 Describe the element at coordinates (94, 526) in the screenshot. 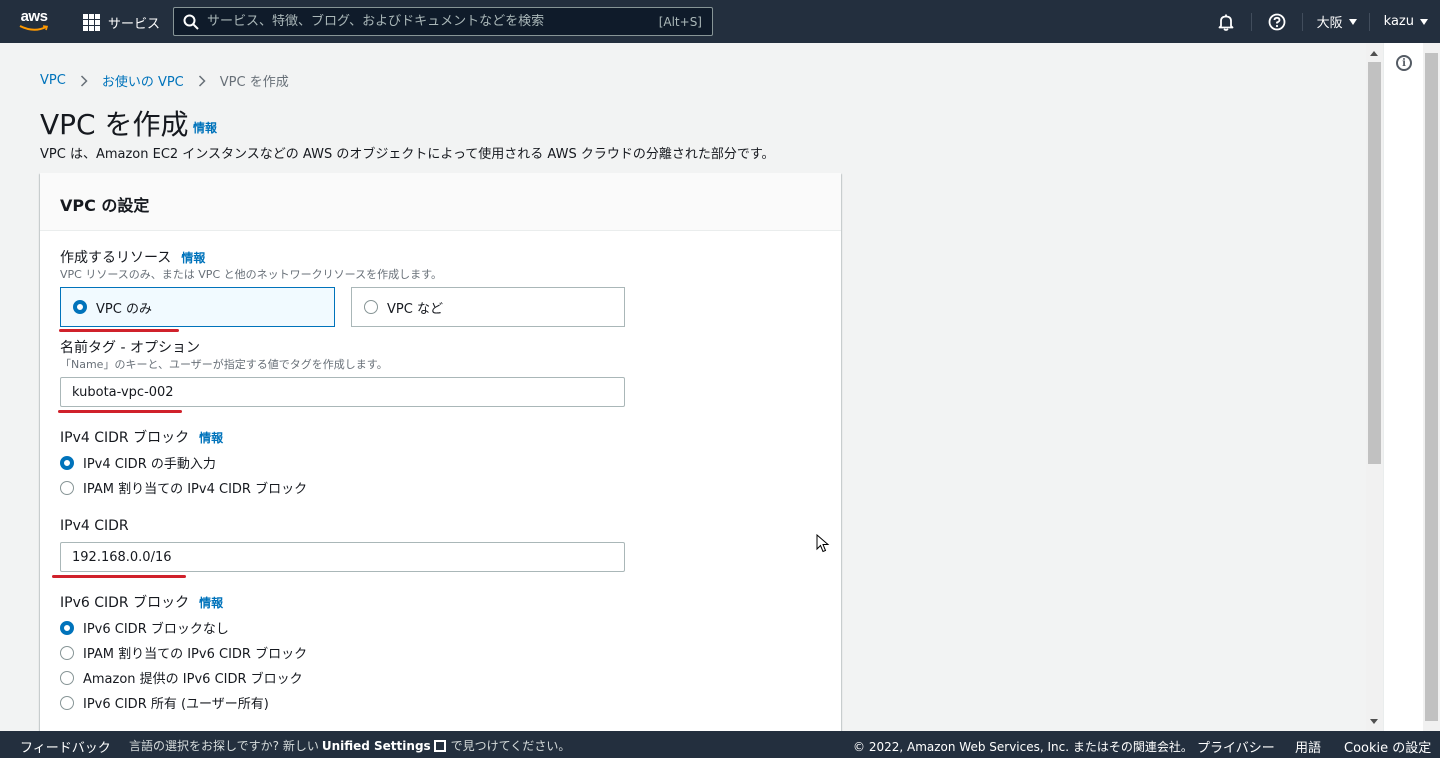

I see `ipv4-cidr-label: IPv4 CIDR` at that location.